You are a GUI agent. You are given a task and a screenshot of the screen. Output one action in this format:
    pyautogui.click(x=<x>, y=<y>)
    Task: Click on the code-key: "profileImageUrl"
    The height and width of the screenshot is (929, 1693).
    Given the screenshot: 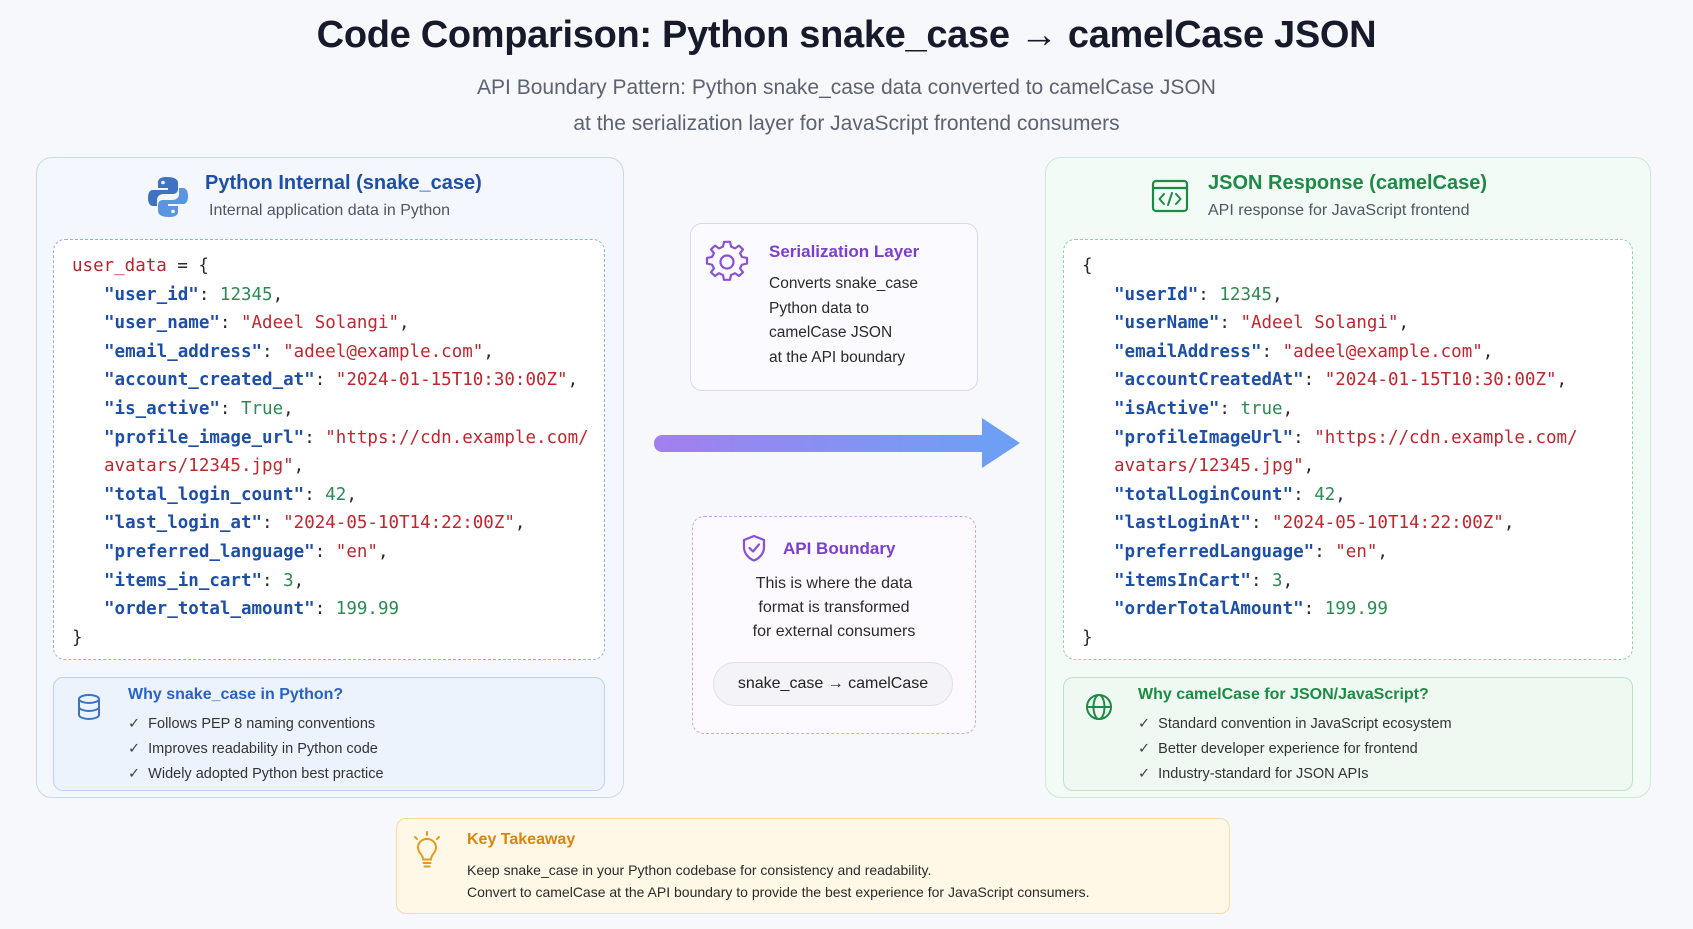 What is the action you would take?
    pyautogui.click(x=1204, y=437)
    